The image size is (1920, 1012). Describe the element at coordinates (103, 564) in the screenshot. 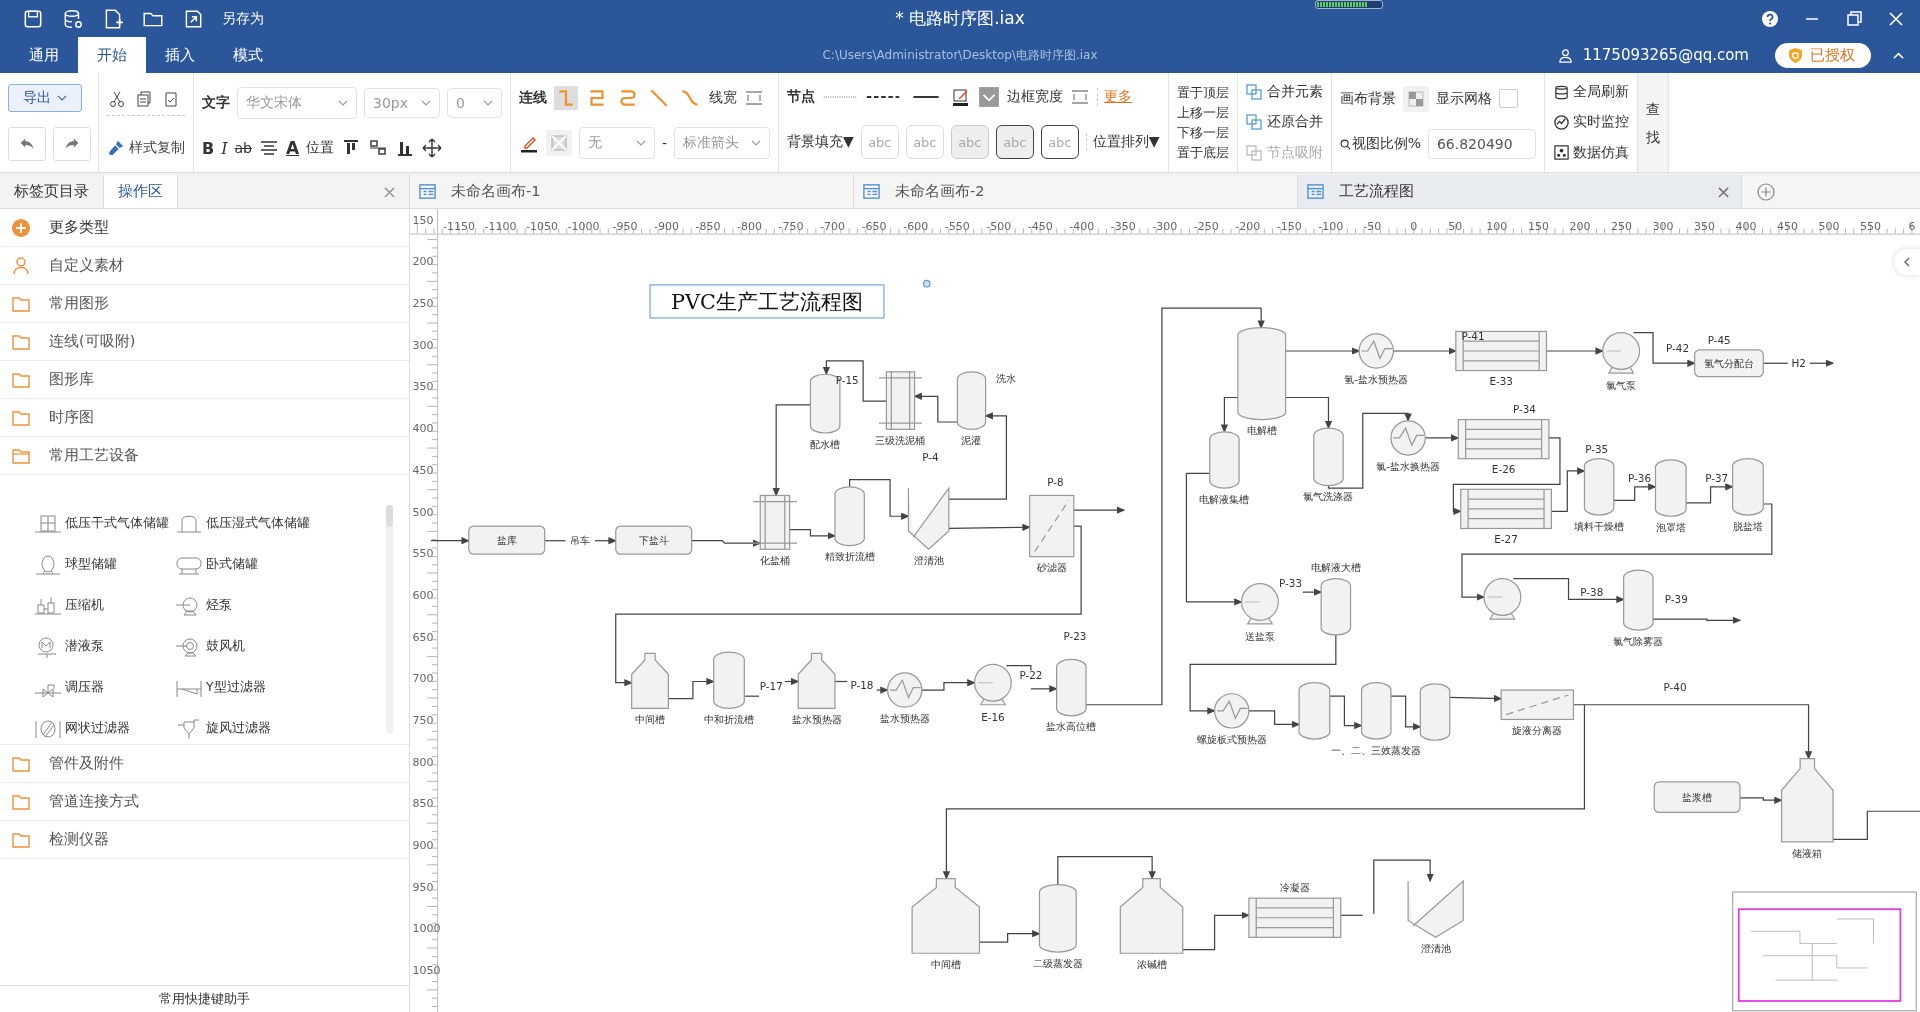

I see `equipment-item: 球型储罐` at that location.